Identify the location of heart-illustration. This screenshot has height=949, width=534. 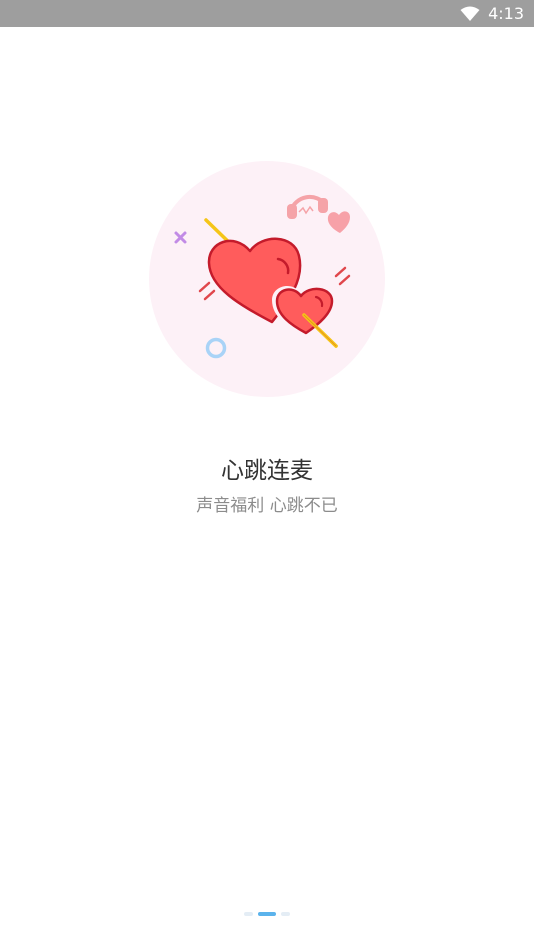
(267, 279).